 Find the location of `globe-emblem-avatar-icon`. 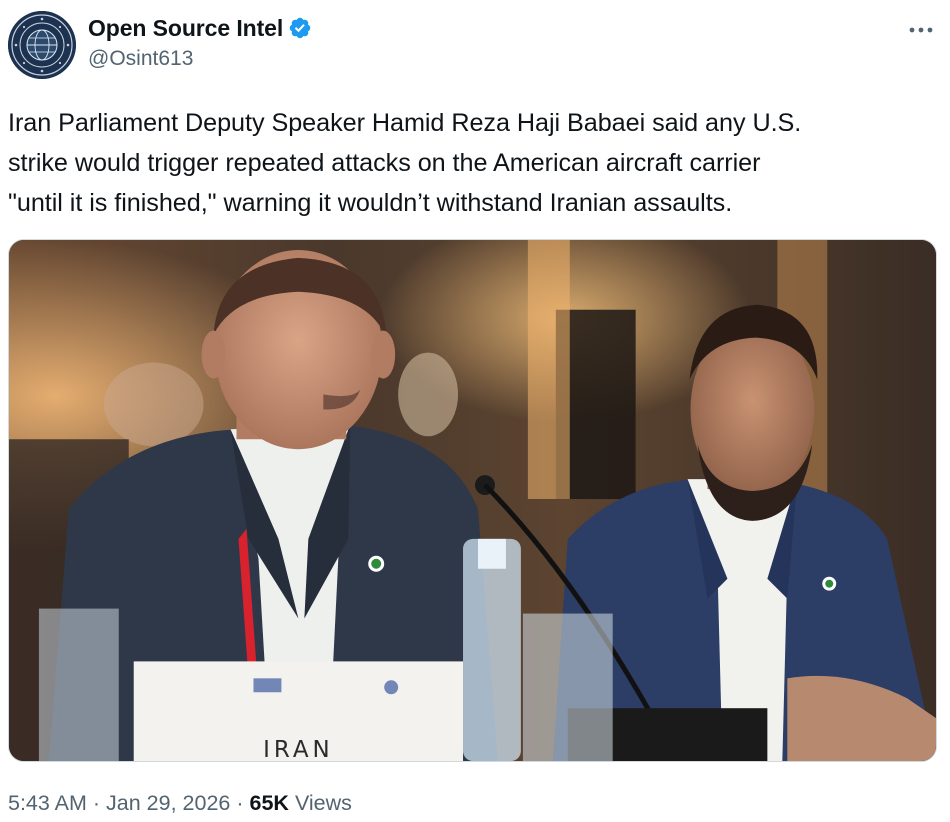

globe-emblem-avatar-icon is located at coordinates (42, 45).